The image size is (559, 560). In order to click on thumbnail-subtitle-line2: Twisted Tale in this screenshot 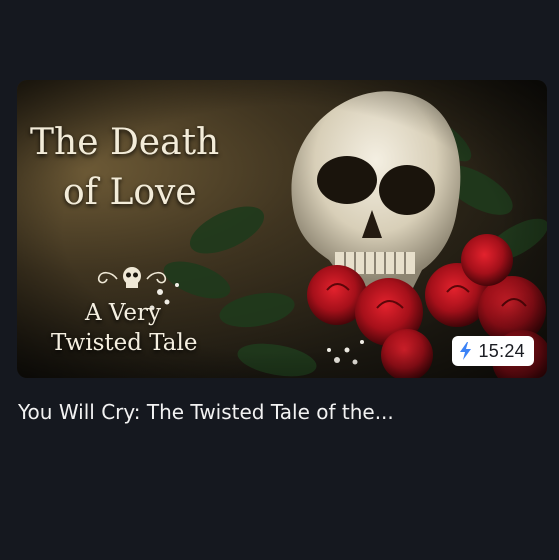, I will do `click(124, 343)`.